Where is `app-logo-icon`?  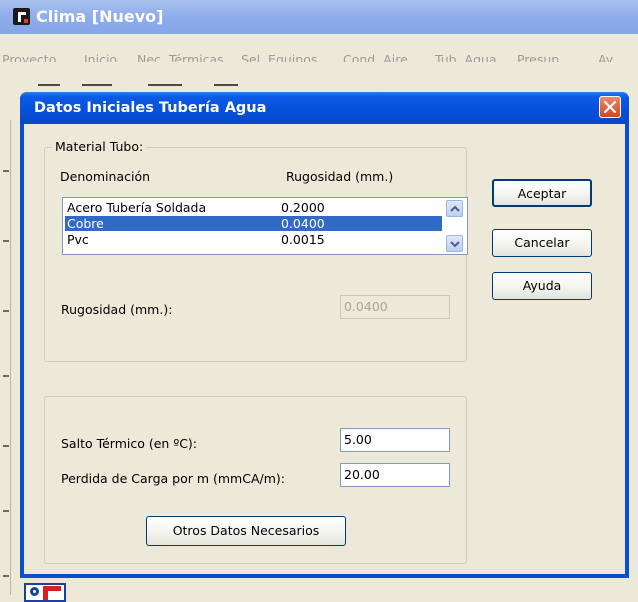
app-logo-icon is located at coordinates (45, 592).